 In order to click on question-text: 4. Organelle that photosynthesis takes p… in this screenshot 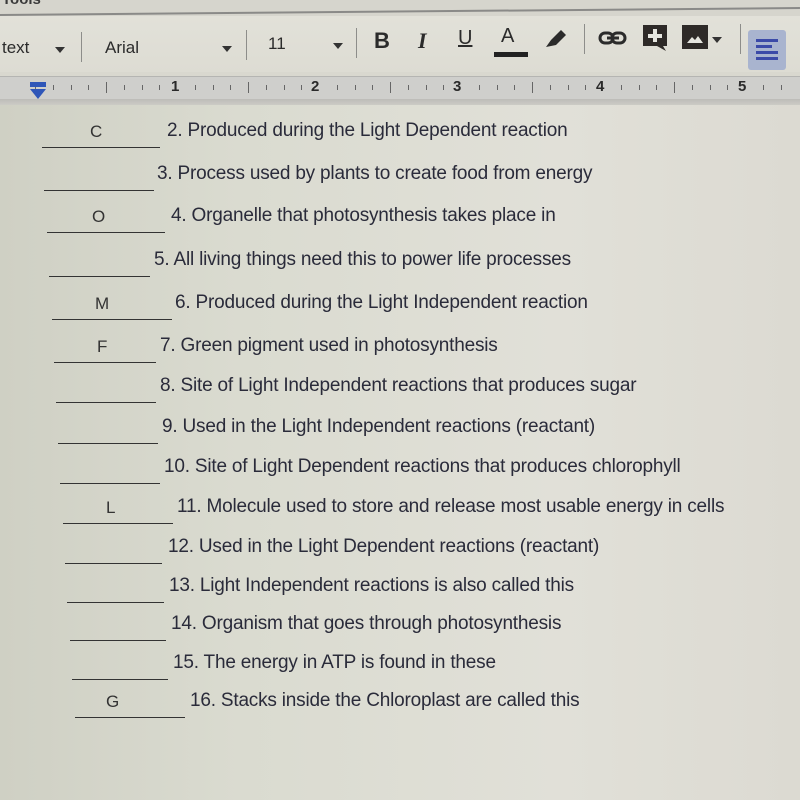, I will do `click(363, 215)`.